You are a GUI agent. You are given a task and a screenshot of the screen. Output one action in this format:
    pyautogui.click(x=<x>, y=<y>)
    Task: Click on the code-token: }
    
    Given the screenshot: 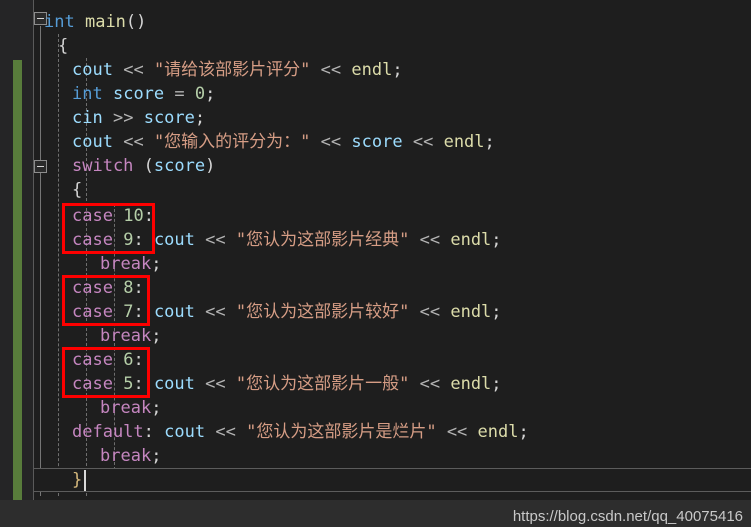 What is the action you would take?
    pyautogui.click(x=77, y=480)
    